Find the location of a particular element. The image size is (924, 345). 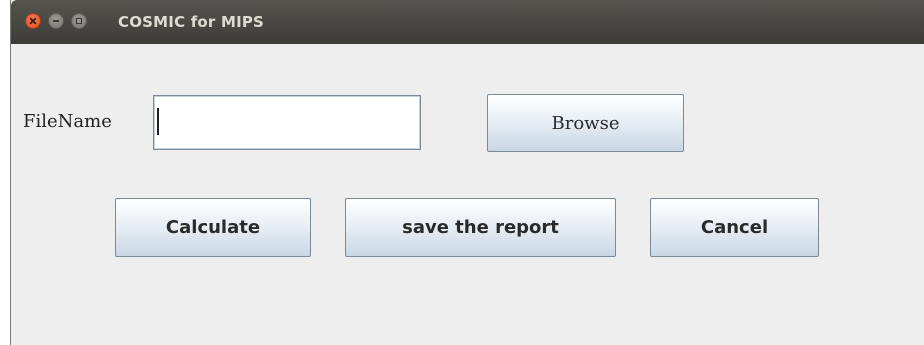

save-report-button: save the report is located at coordinates (480, 227).